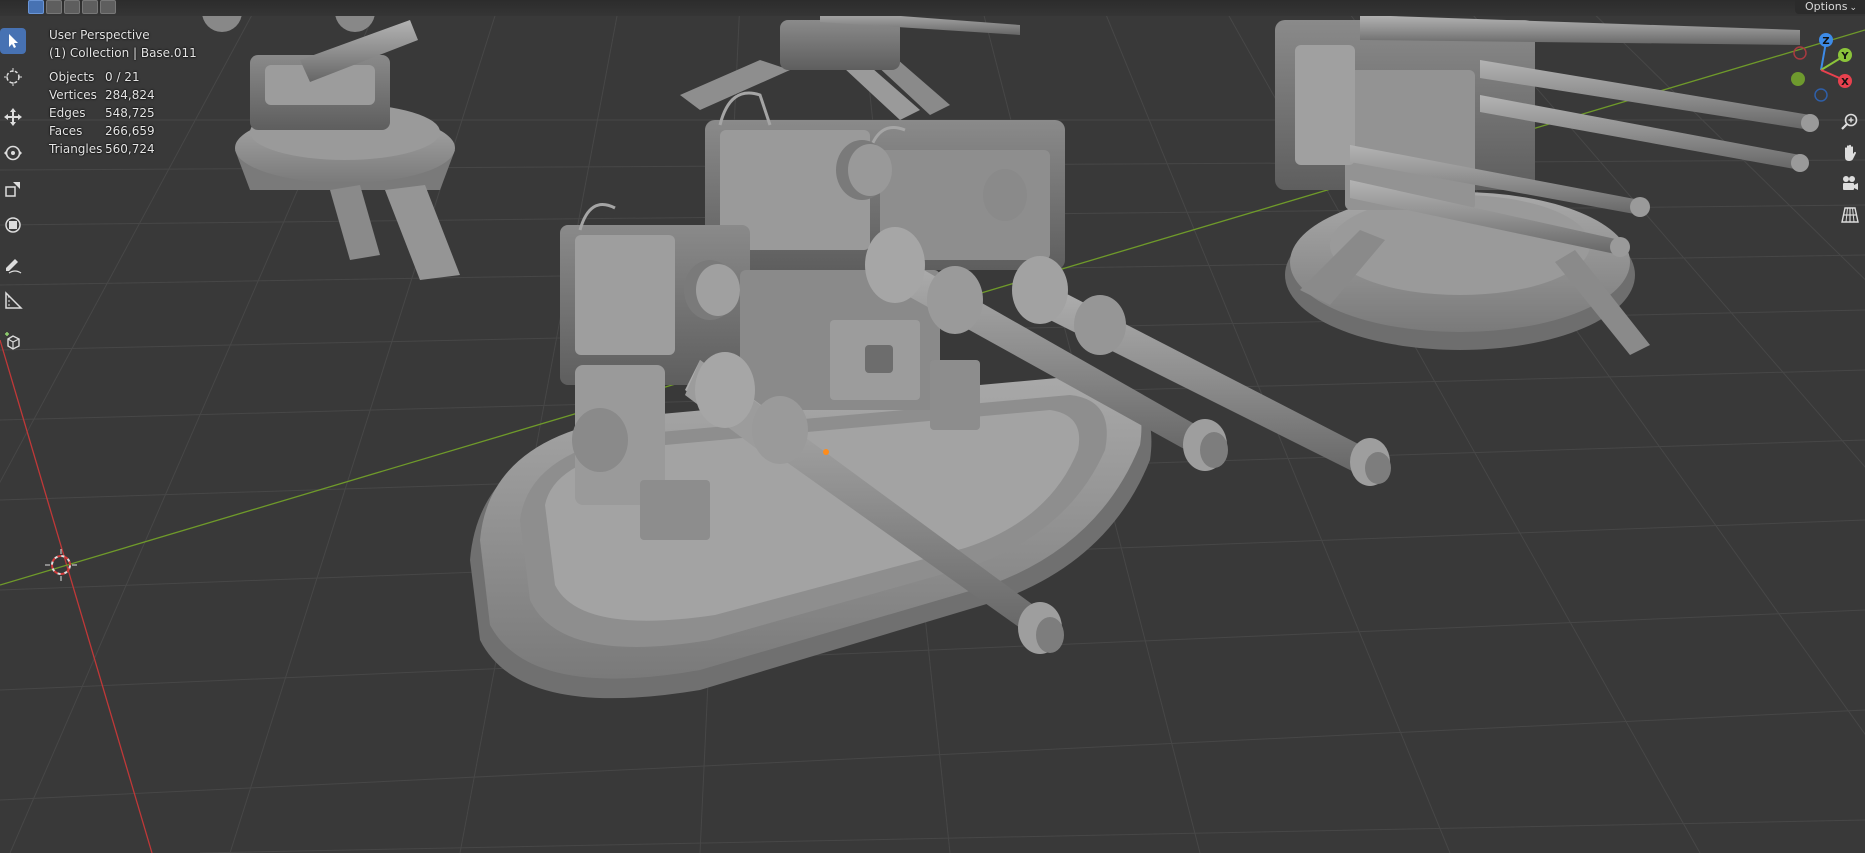 The image size is (1865, 853). Describe the element at coordinates (76, 149) in the screenshot. I see `stat-label: Triangles` at that location.